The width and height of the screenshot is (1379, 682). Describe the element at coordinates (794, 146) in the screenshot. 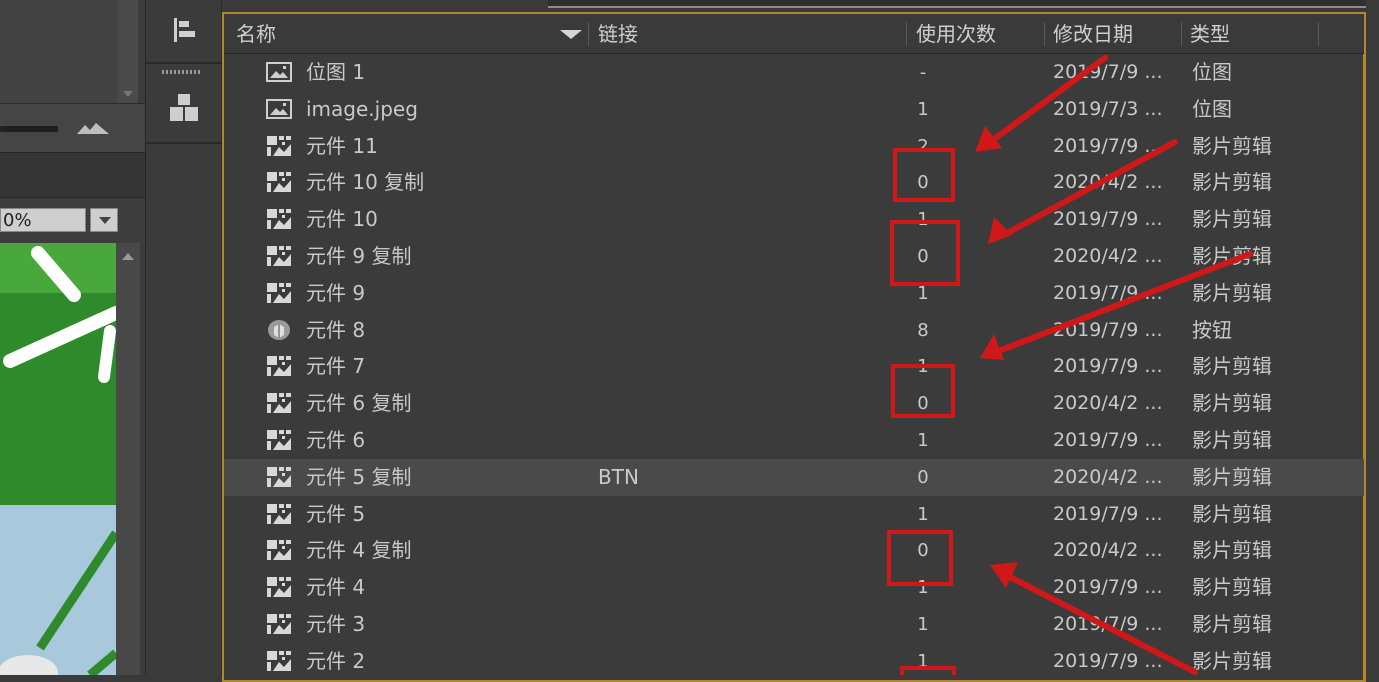

I see `library-item-row: 元件 11 2 2019/7/9 ... 影片剪辑` at that location.